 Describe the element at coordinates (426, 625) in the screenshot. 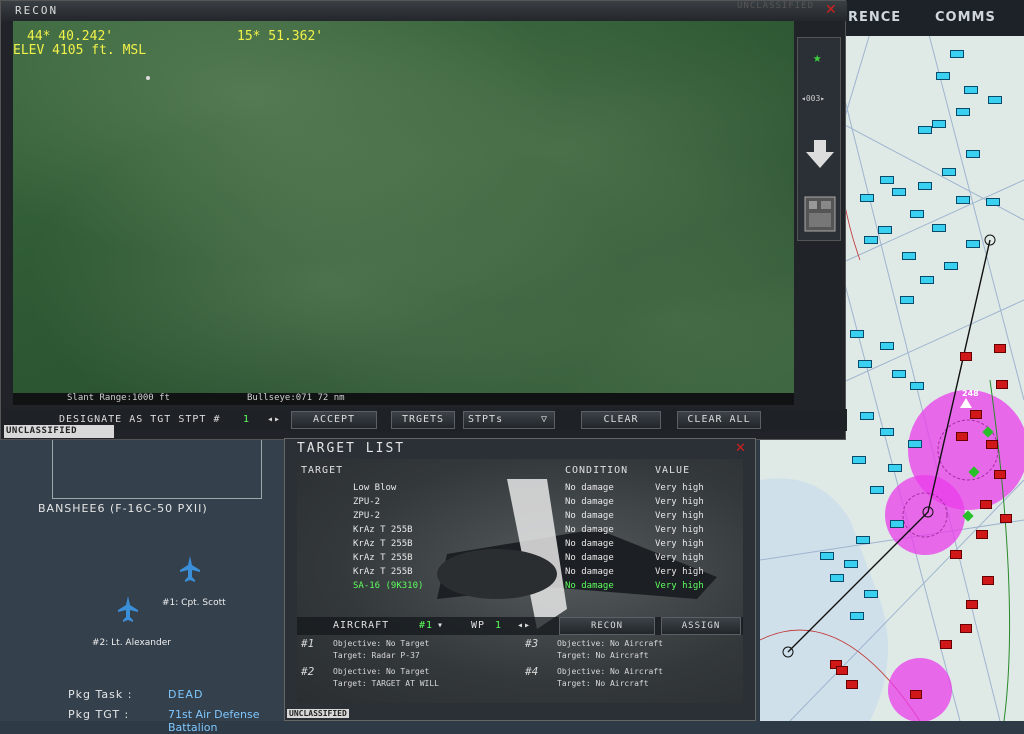

I see `aircraft-select: #1` at that location.